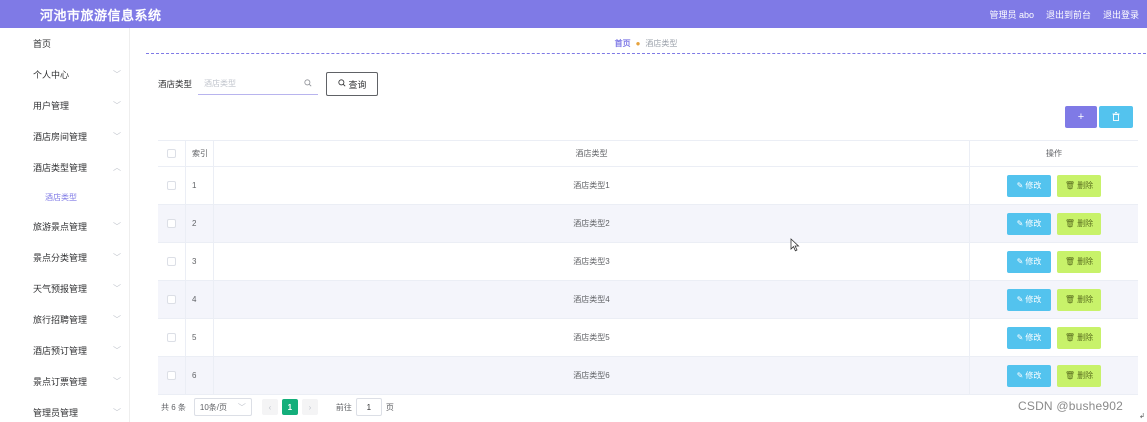  Describe the element at coordinates (1116, 117) in the screenshot. I see `batch-delete-button` at that location.